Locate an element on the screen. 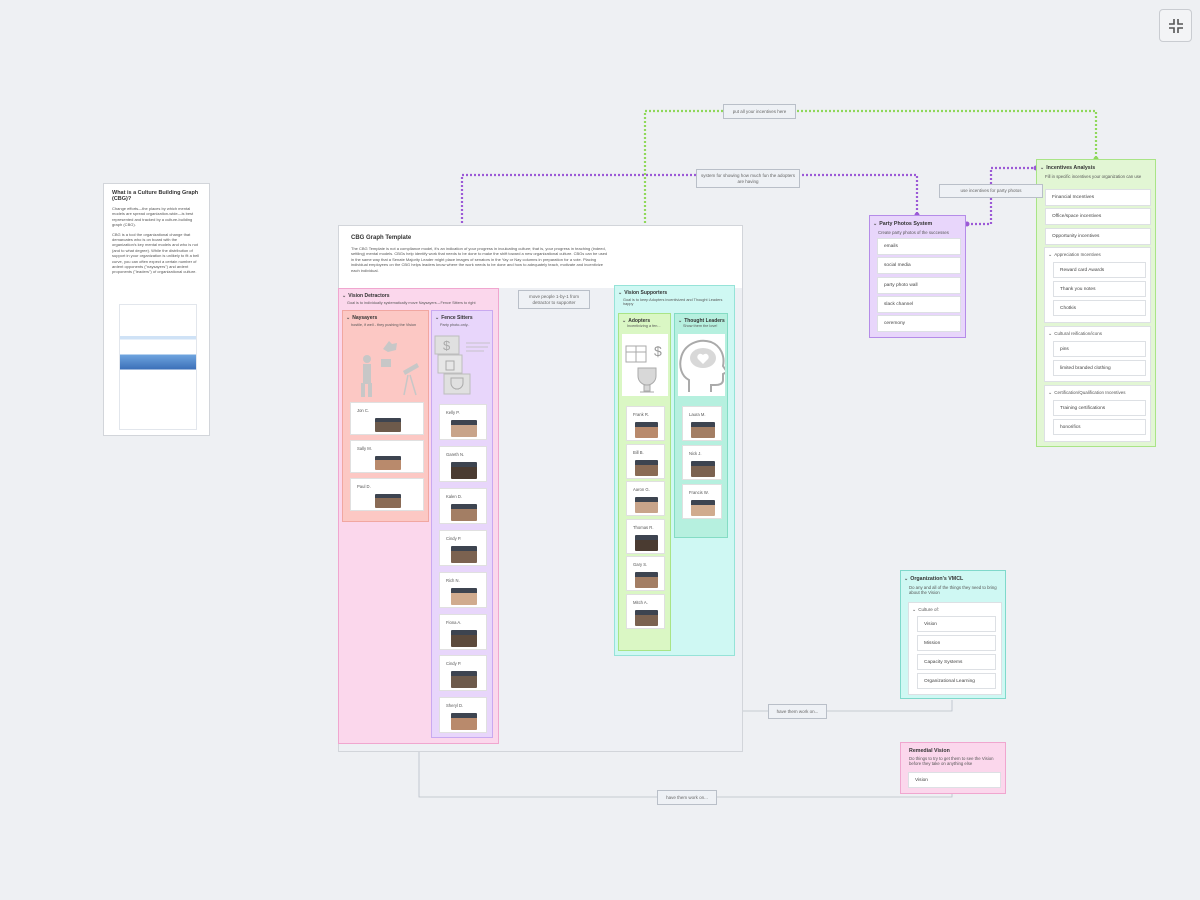 This screenshot has height=900, width=1200. cbg-template-title: CBG Graph Template is located at coordinates (381, 238).